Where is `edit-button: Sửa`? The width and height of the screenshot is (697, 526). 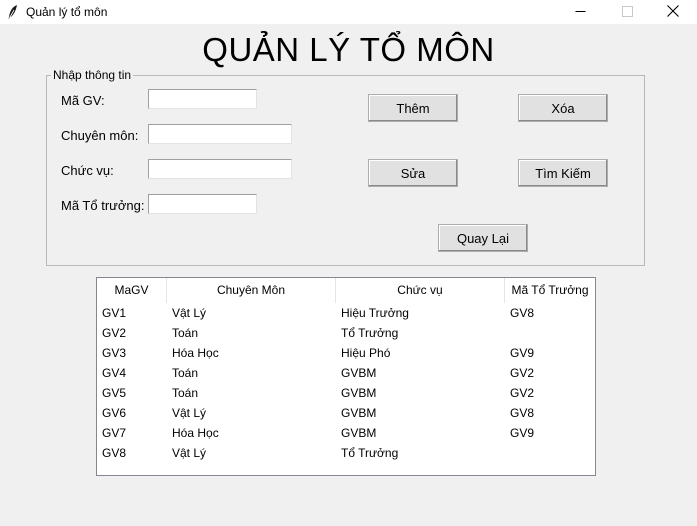 edit-button: Sửa is located at coordinates (413, 173).